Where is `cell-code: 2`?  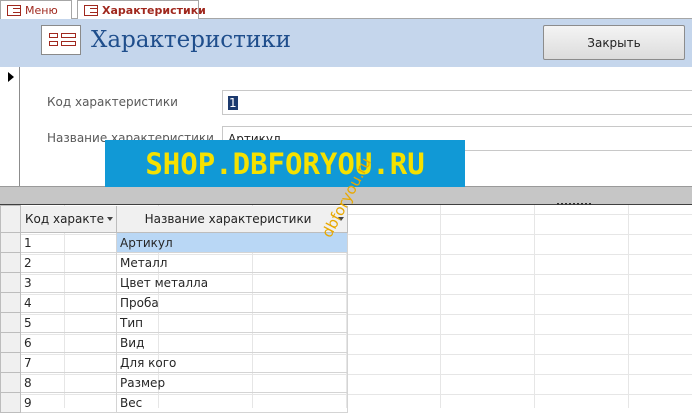
cell-code: 2 is located at coordinates (68, 262).